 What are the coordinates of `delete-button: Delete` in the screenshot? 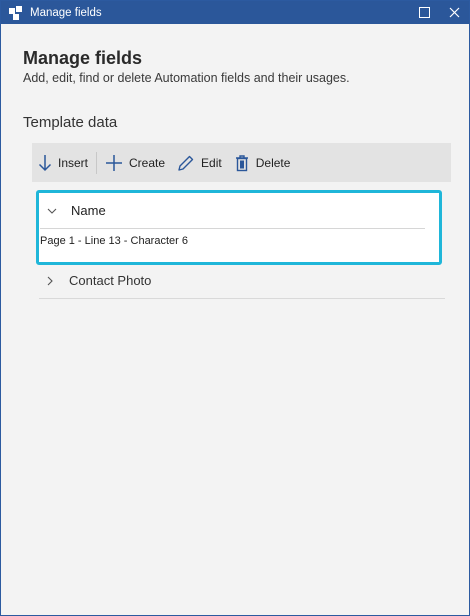 It's located at (262, 162).